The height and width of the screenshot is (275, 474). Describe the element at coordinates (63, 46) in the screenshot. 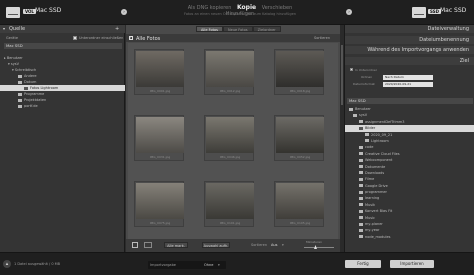

I see `source-drive-row: Mac SSD` at that location.